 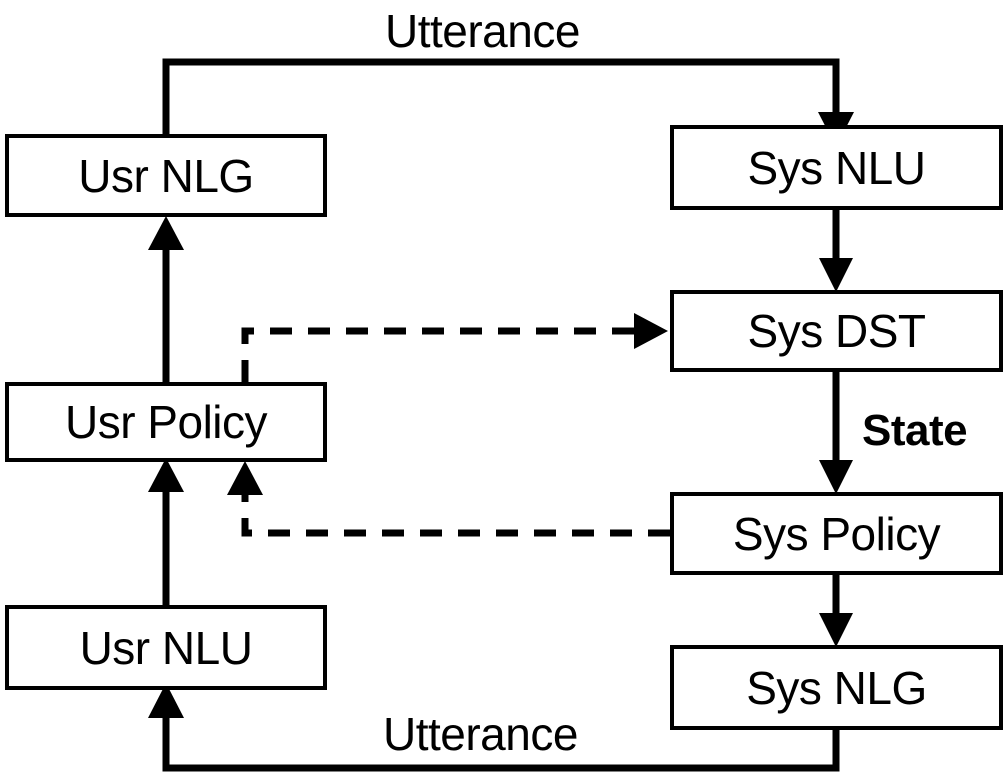 I want to click on edge-usr-policy-to-usr-nlg, so click(x=166, y=299).